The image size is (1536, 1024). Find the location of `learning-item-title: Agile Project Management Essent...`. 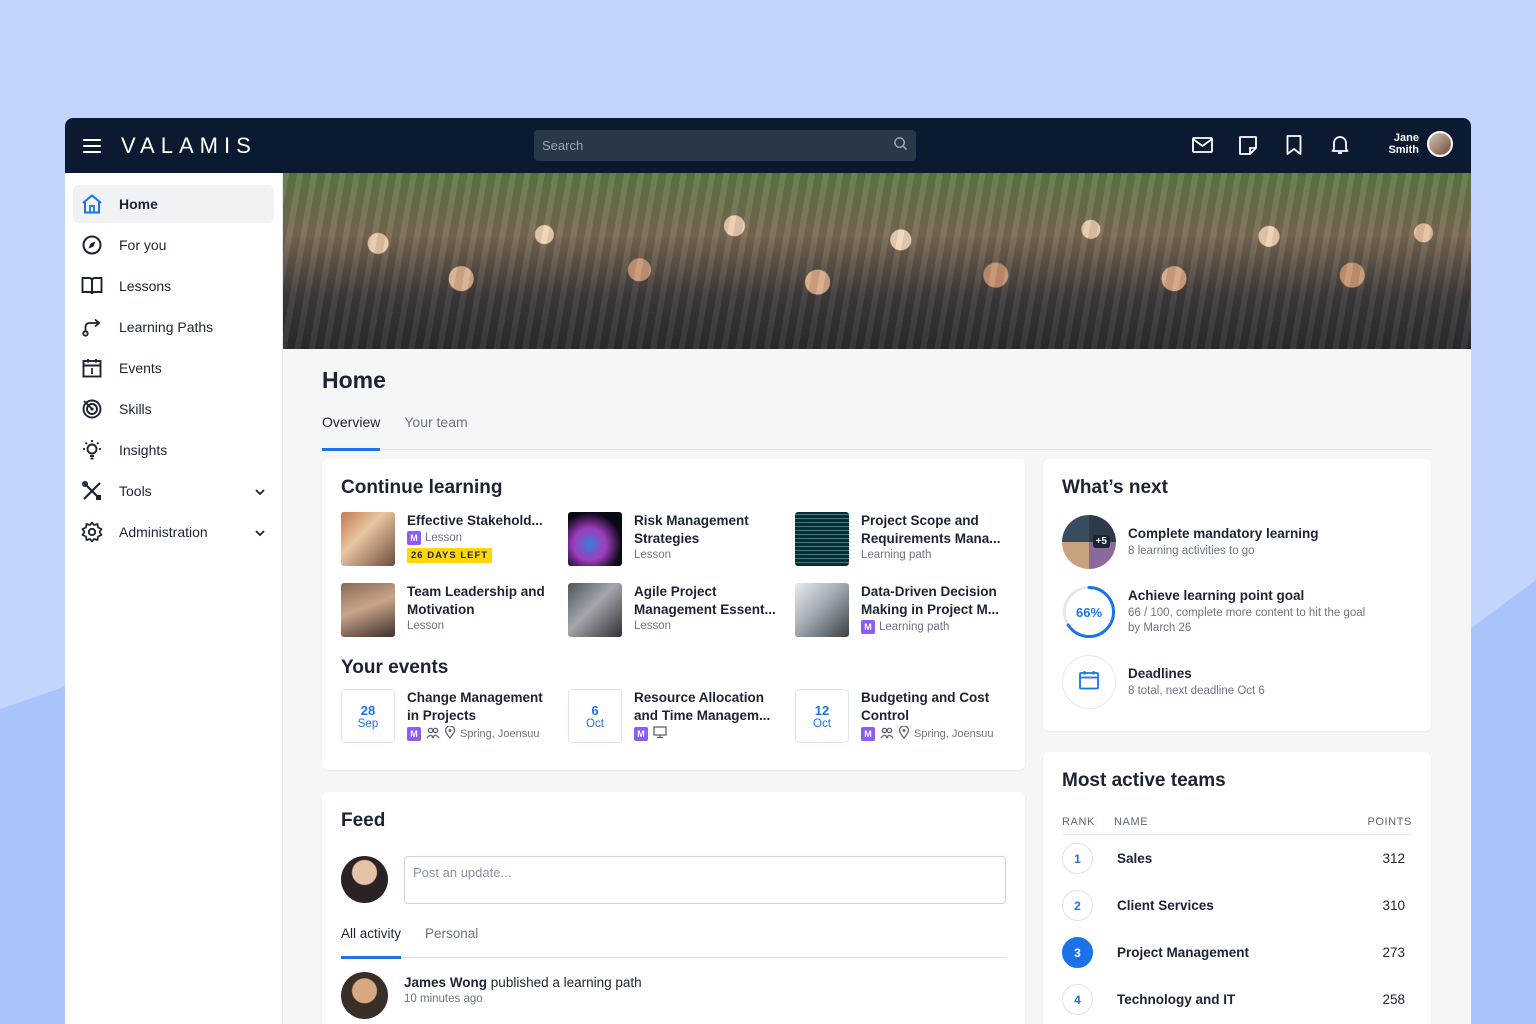

learning-item-title: Agile Project Management Essent... is located at coordinates (705, 600).